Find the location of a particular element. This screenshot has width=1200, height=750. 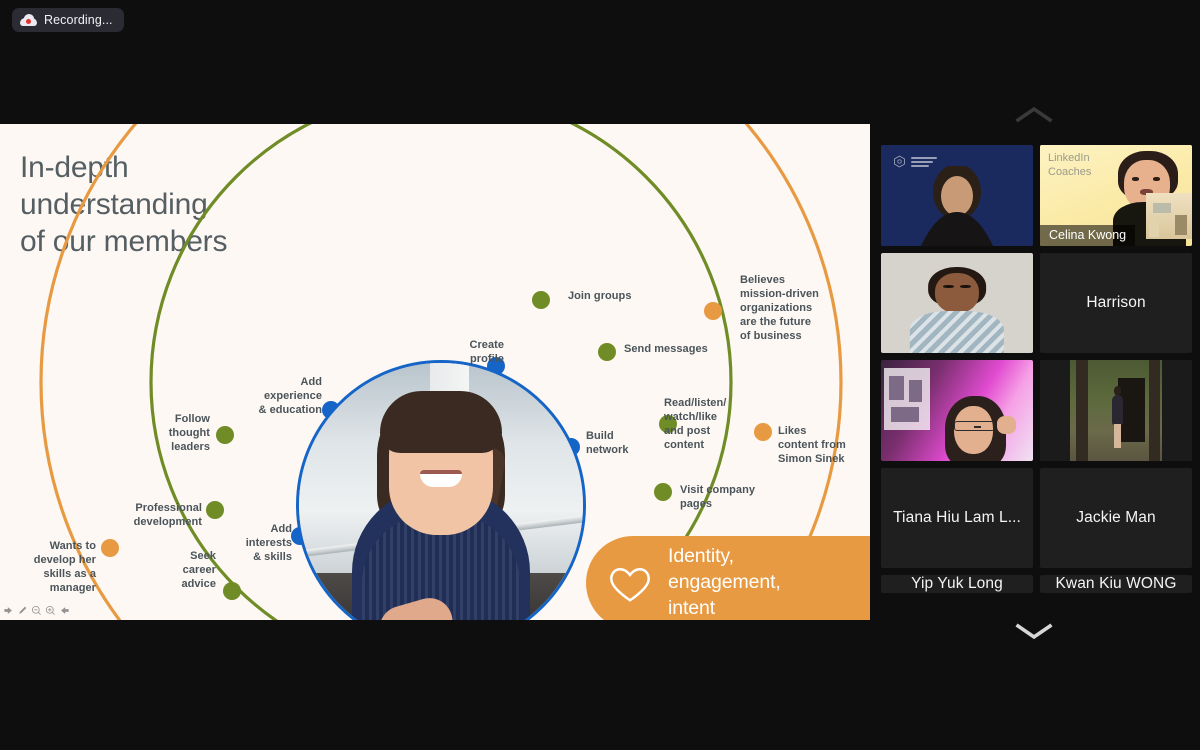

node-believes-mission-driven is located at coordinates (713, 311).